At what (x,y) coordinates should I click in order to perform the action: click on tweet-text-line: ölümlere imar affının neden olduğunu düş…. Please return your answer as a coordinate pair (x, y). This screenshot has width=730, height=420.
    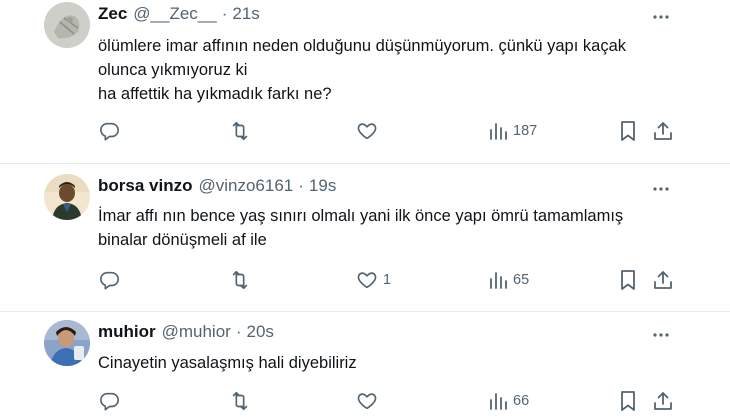
    Looking at the image, I should click on (362, 46).